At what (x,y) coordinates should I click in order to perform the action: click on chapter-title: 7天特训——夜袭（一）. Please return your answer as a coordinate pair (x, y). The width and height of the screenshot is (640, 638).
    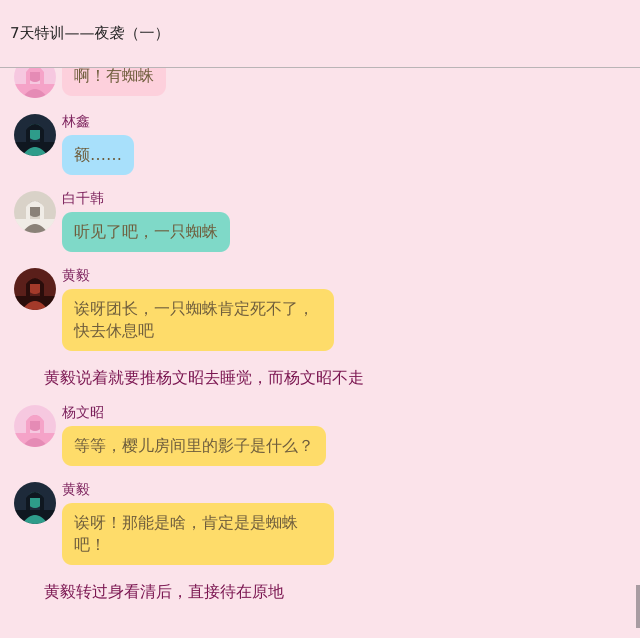
    Looking at the image, I should click on (90, 33).